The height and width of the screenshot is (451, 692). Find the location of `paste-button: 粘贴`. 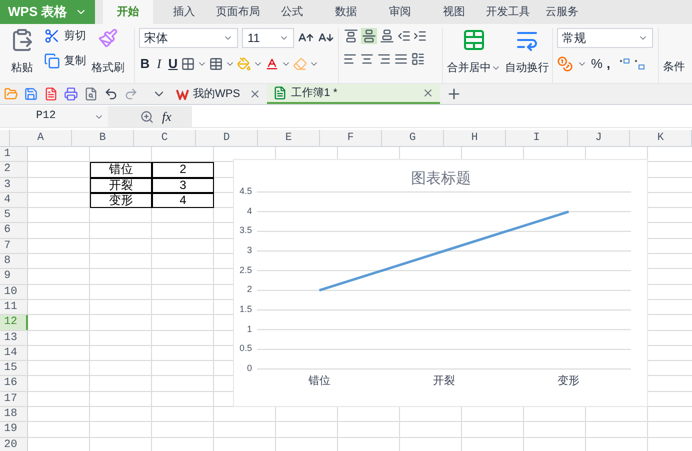

paste-button: 粘贴 is located at coordinates (22, 55).